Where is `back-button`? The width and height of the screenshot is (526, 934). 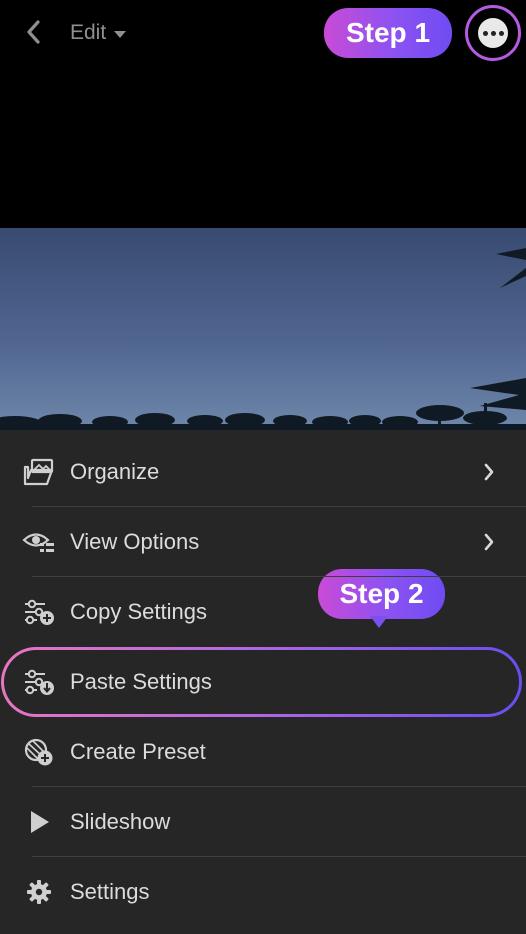
back-button is located at coordinates (33, 32).